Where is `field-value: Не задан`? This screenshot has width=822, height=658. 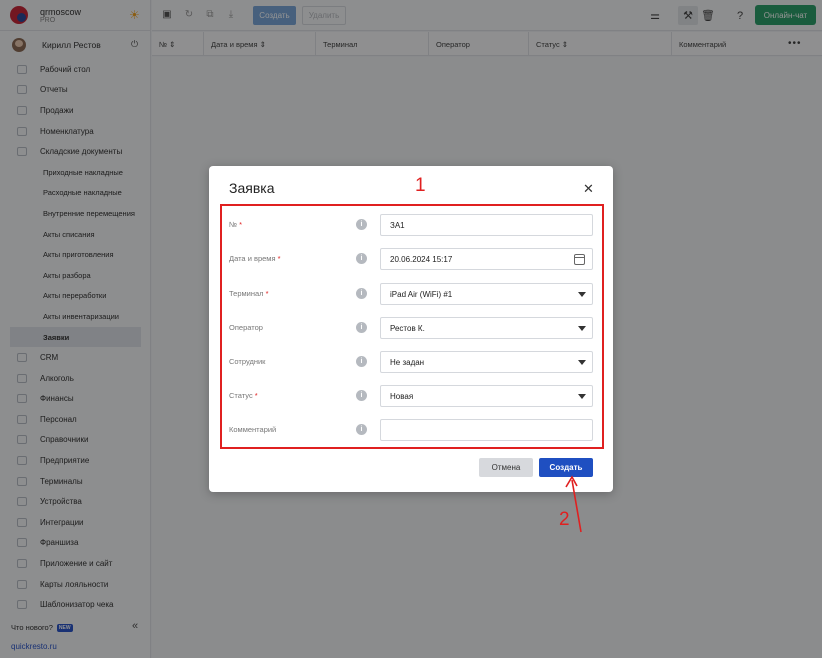
field-value: Не задан is located at coordinates (407, 362).